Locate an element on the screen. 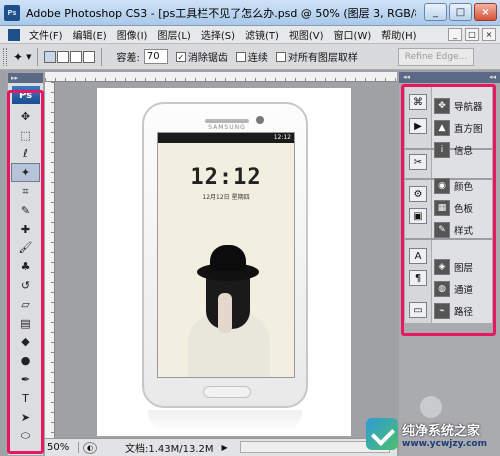 This screenshot has height=456, width=500. info-icon: i is located at coordinates (442, 150).